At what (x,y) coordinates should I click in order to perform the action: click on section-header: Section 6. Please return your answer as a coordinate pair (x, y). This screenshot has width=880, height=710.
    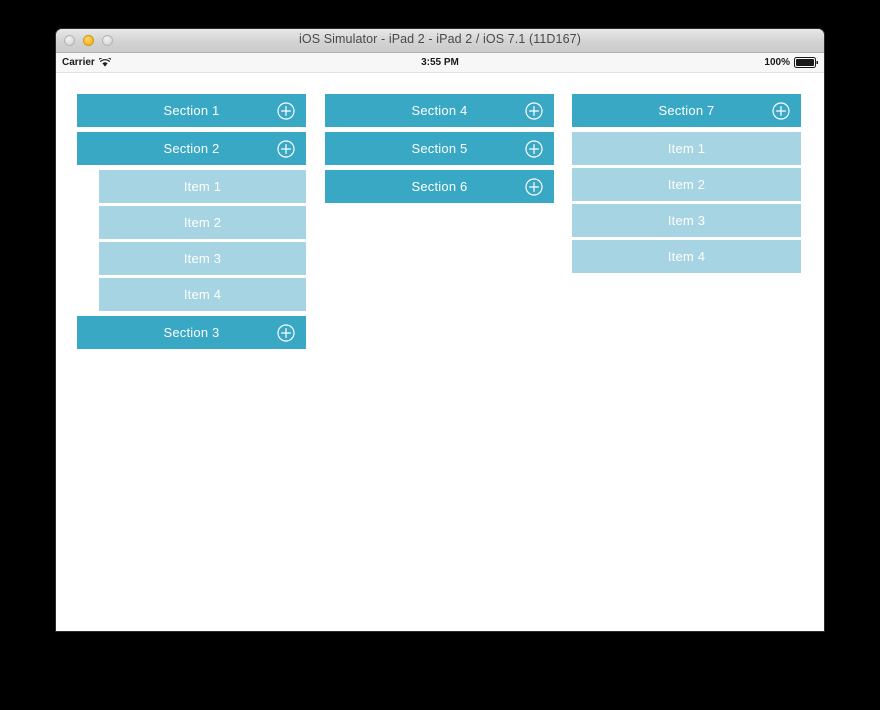
    Looking at the image, I should click on (439, 186).